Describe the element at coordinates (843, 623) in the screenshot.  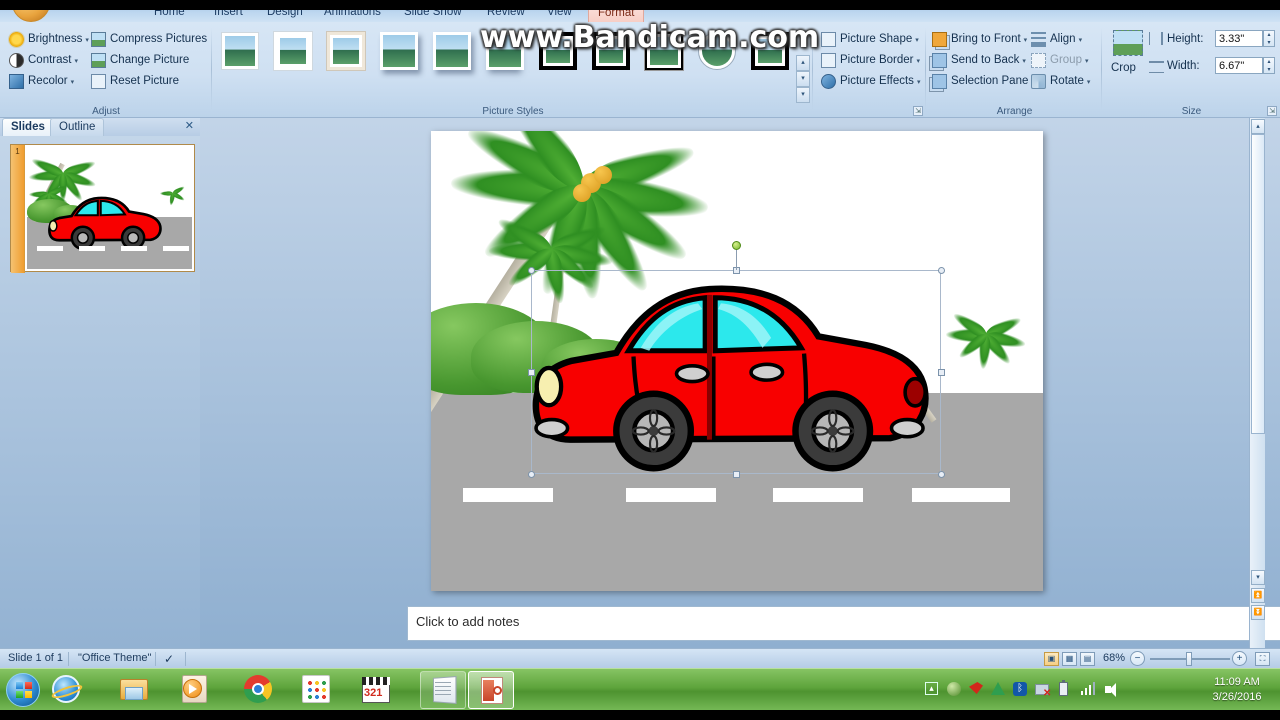
I see `notes-pane: Click to add notes` at that location.